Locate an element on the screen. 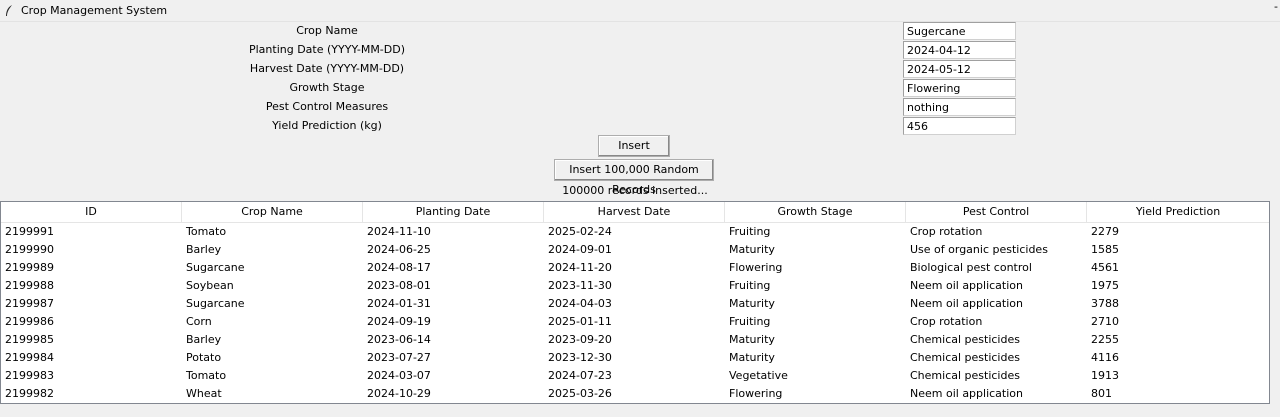 This screenshot has width=1280, height=417. table-cell: Biological pest control is located at coordinates (971, 267).